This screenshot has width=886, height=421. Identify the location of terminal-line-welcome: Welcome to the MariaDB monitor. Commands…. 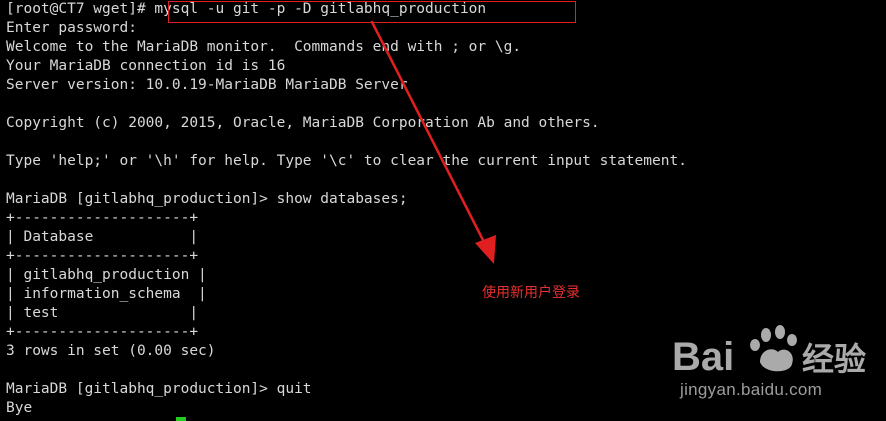
(264, 47).